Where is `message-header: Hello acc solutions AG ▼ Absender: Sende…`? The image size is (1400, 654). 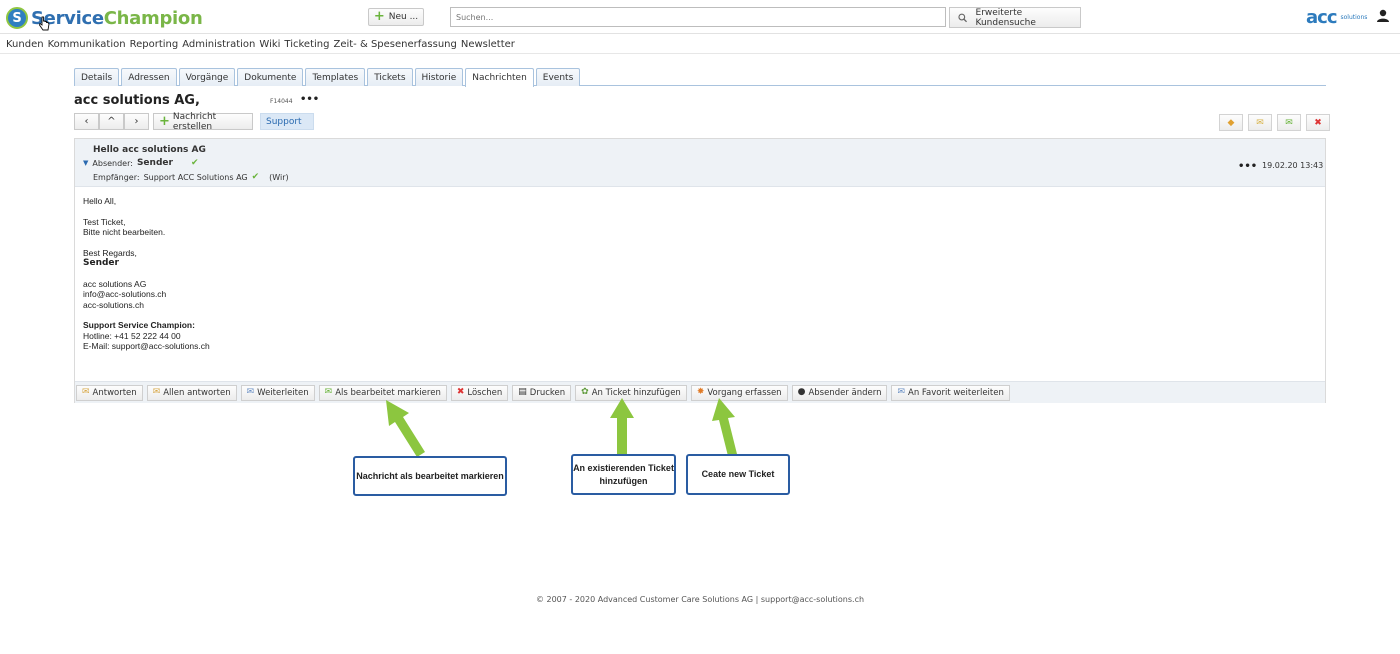 message-header: Hello acc solutions AG ▼ Absender: Sende… is located at coordinates (700, 163).